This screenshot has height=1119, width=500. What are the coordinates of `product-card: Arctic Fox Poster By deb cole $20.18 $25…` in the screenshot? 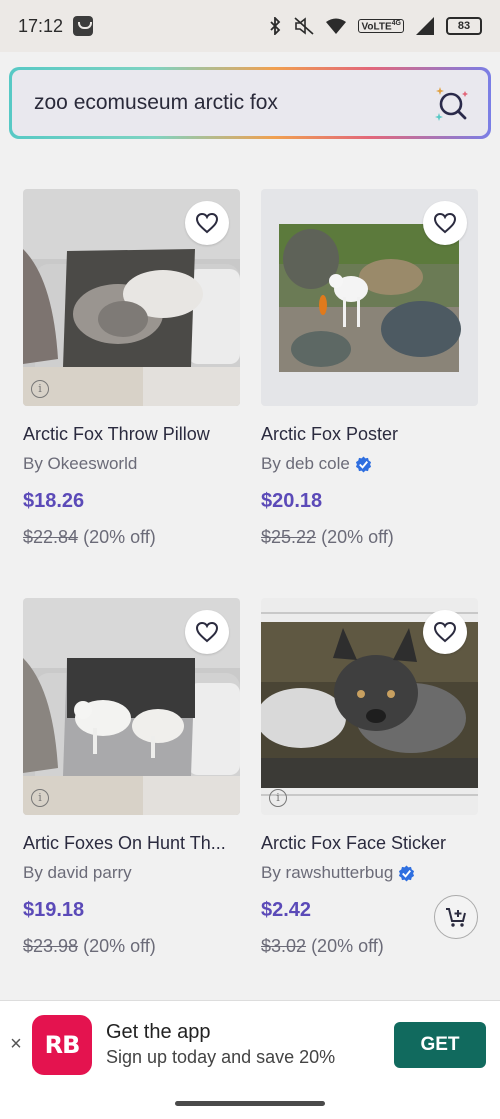 It's located at (369, 368).